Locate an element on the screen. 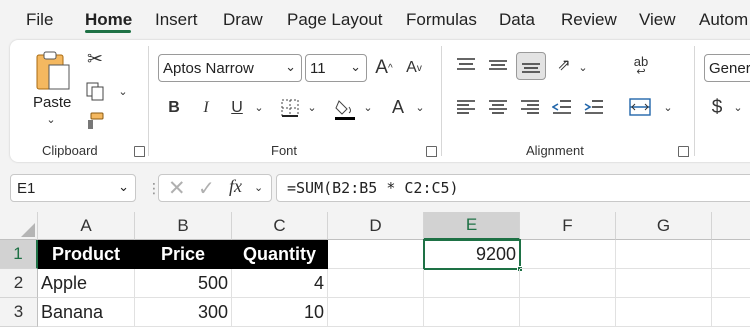 The width and height of the screenshot is (750, 330). fill-color-icon is located at coordinates (345, 109).